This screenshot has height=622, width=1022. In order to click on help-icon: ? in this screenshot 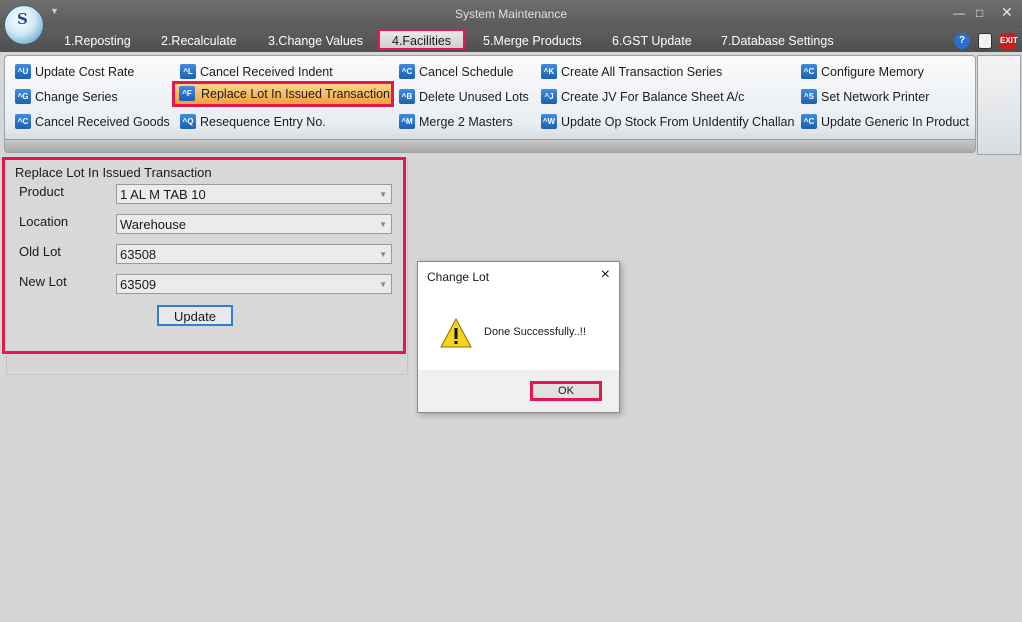, I will do `click(962, 41)`.